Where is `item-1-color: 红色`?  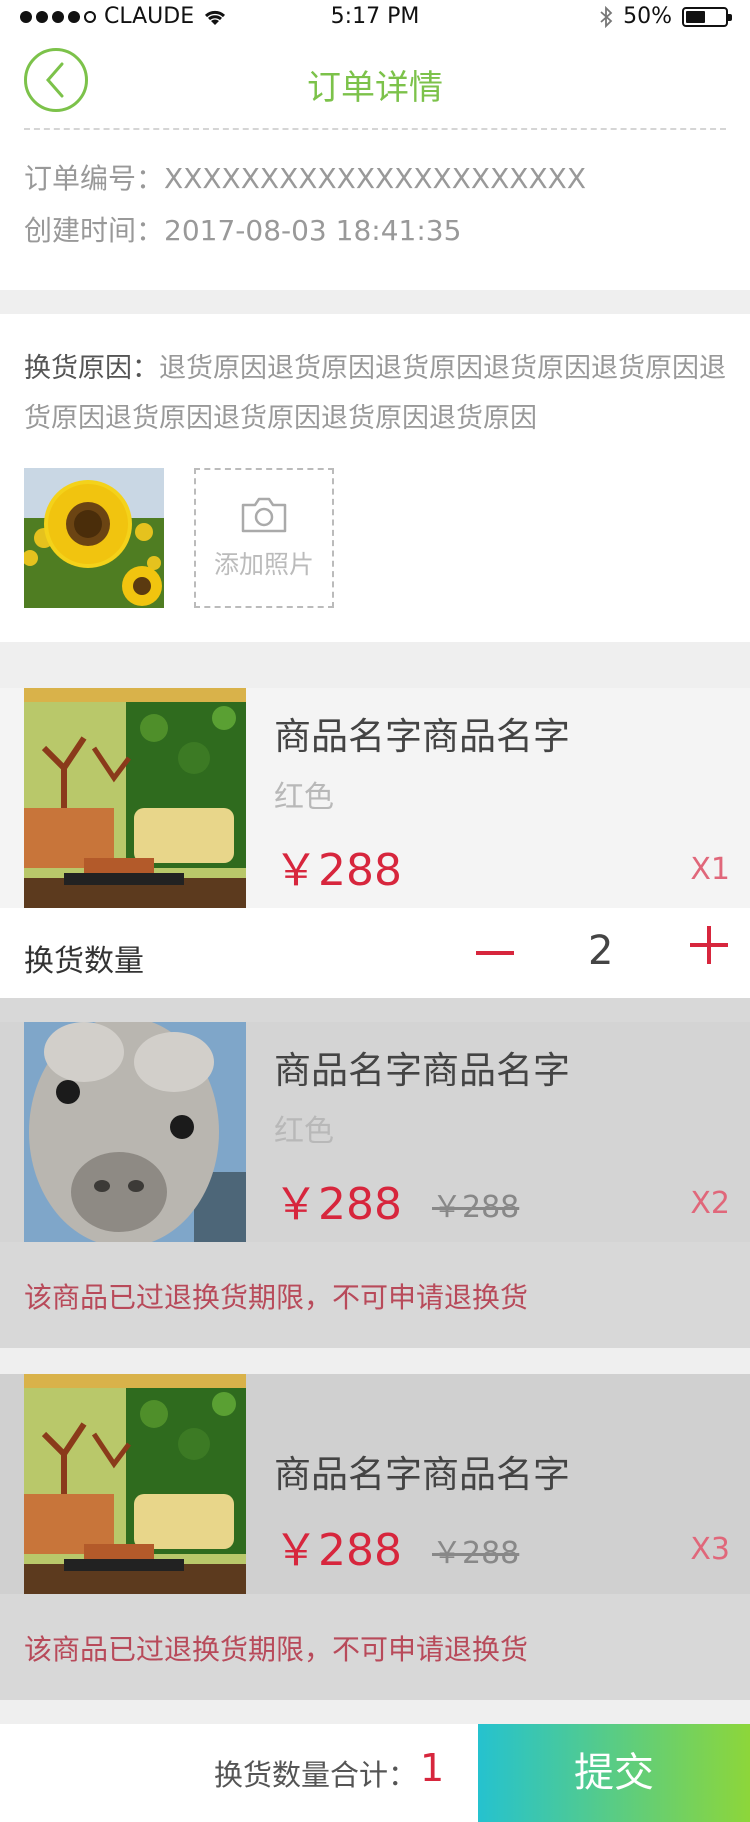 item-1-color: 红色 is located at coordinates (304, 797).